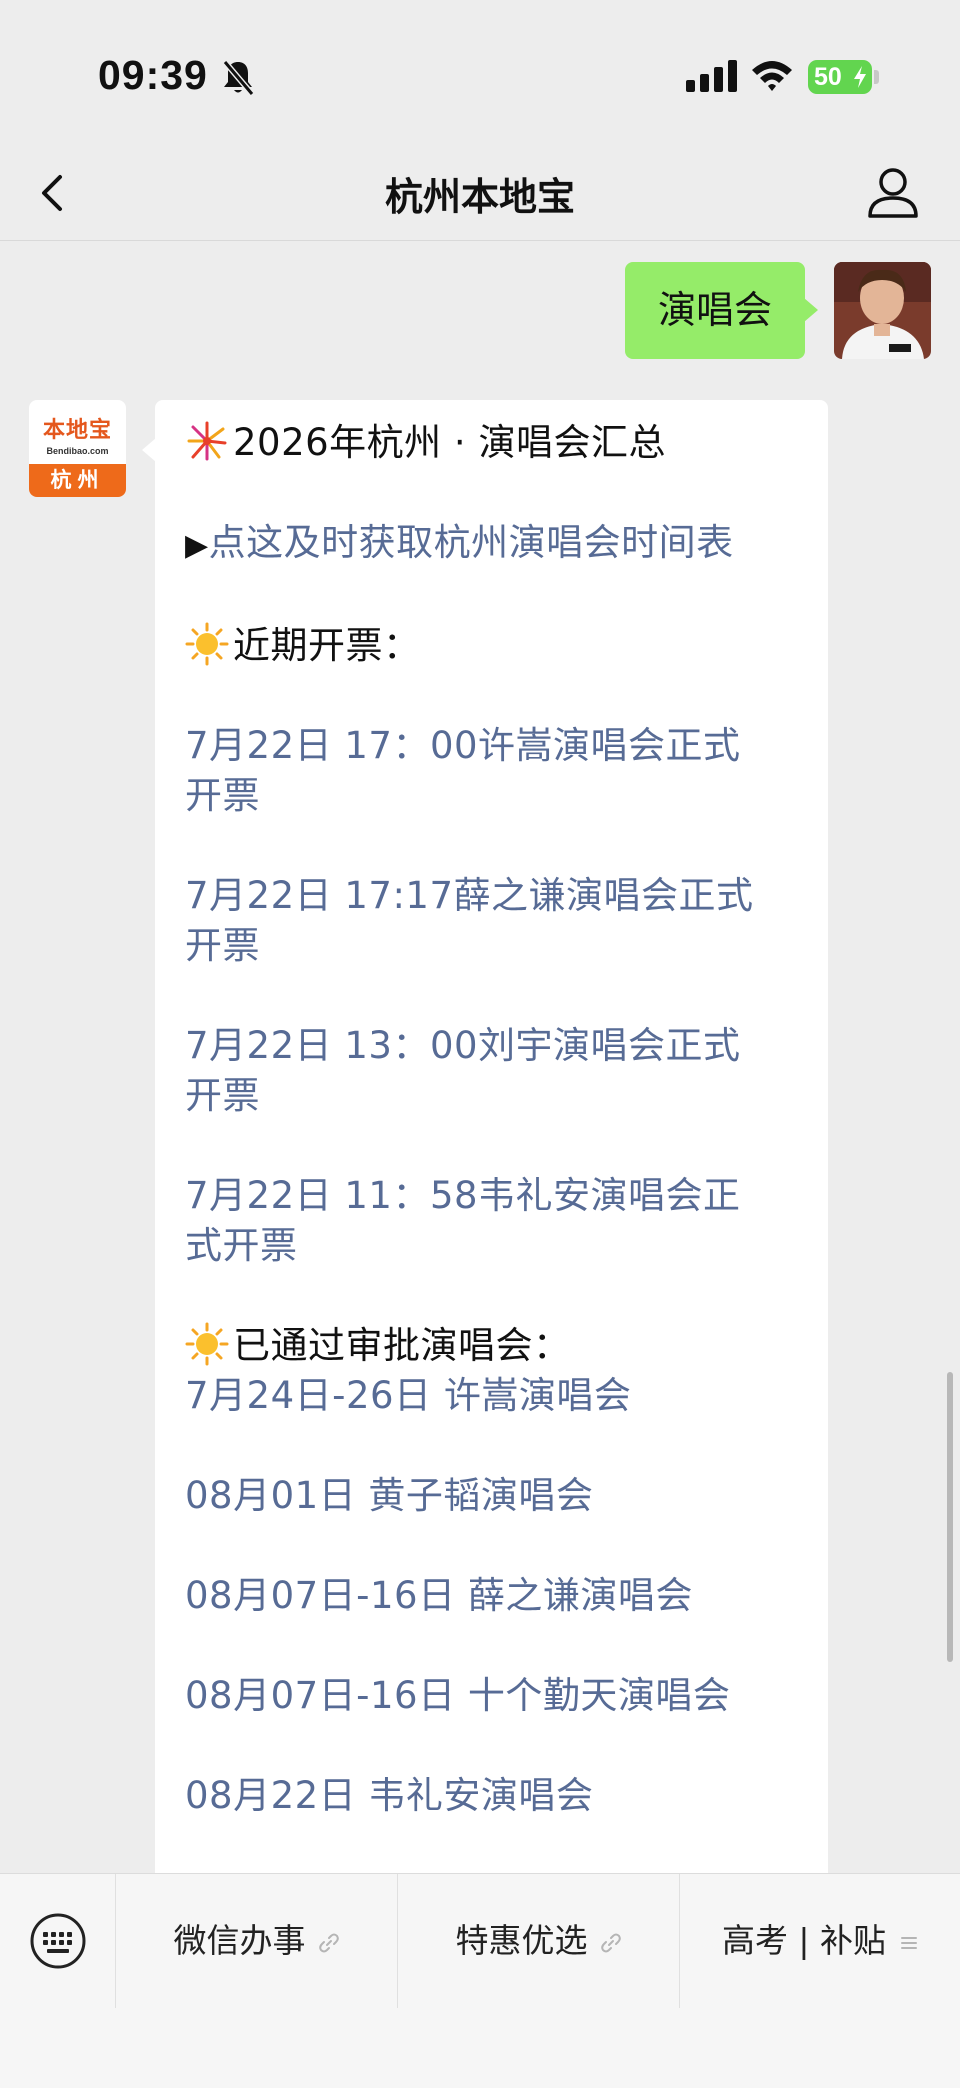 This screenshot has height=2088, width=960. Describe the element at coordinates (876, 77) in the screenshot. I see `battery-nub` at that location.